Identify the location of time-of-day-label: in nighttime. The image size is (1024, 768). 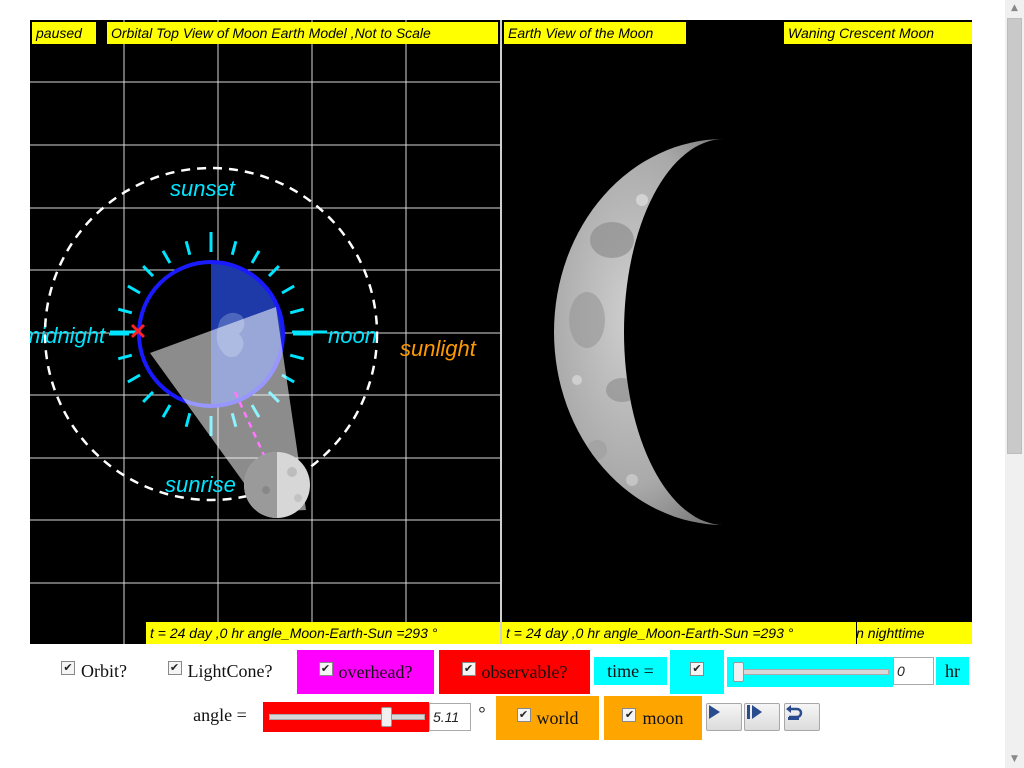
(914, 633).